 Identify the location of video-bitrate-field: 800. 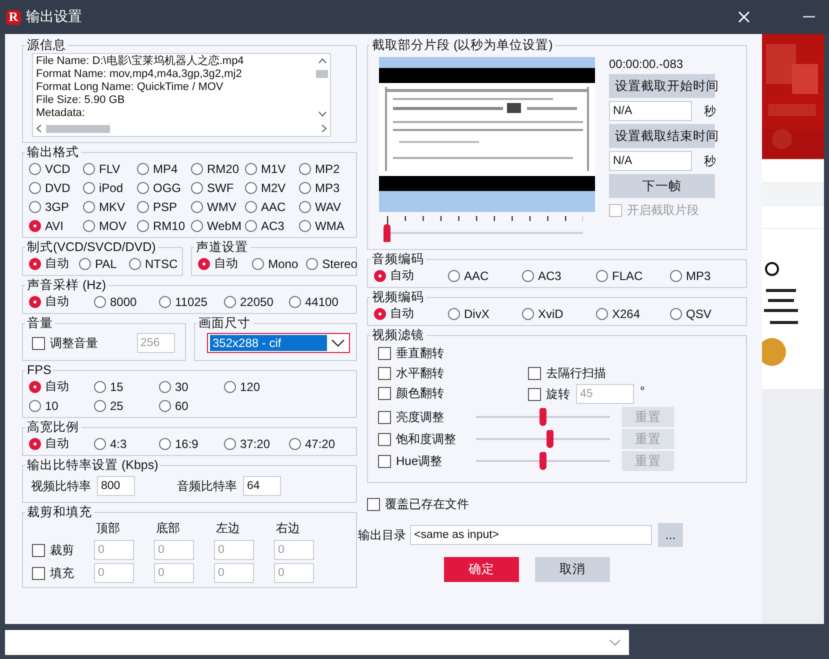
(116, 486).